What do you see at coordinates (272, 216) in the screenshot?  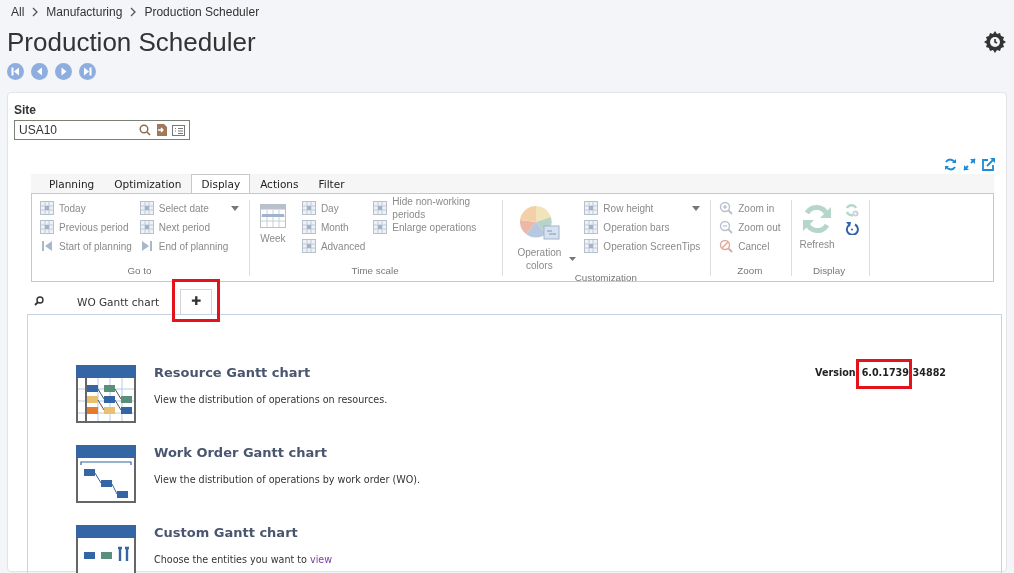 I see `calendar-icon` at bounding box center [272, 216].